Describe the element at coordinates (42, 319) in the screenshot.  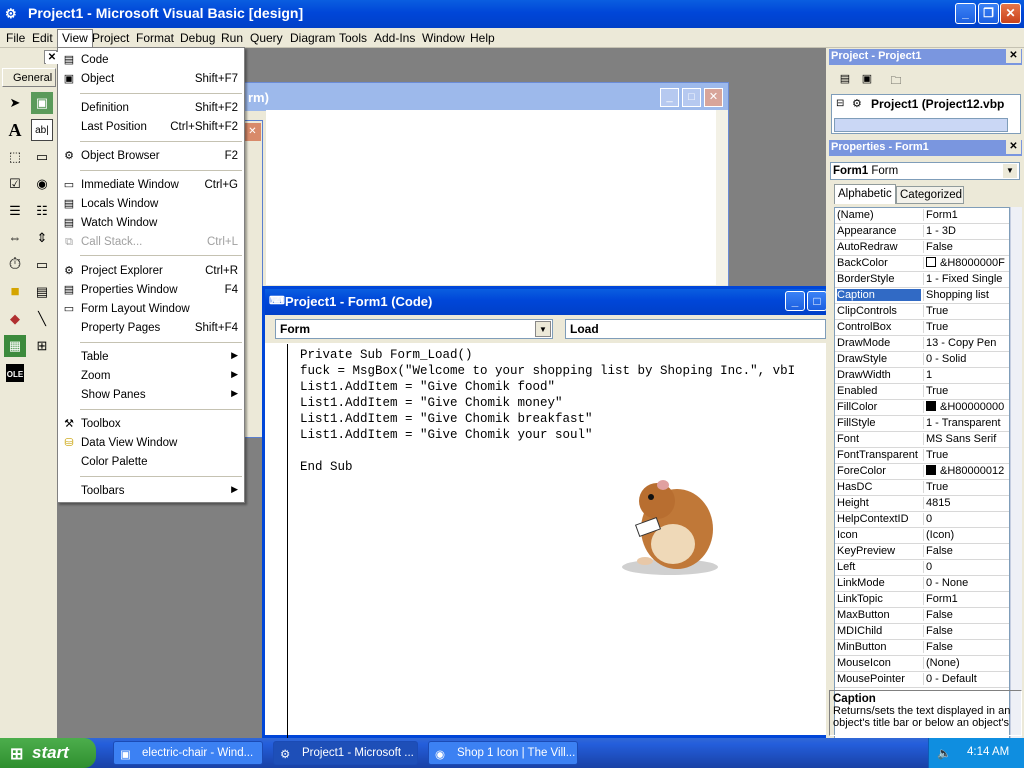
I see `line-tool-icon: ╲` at that location.